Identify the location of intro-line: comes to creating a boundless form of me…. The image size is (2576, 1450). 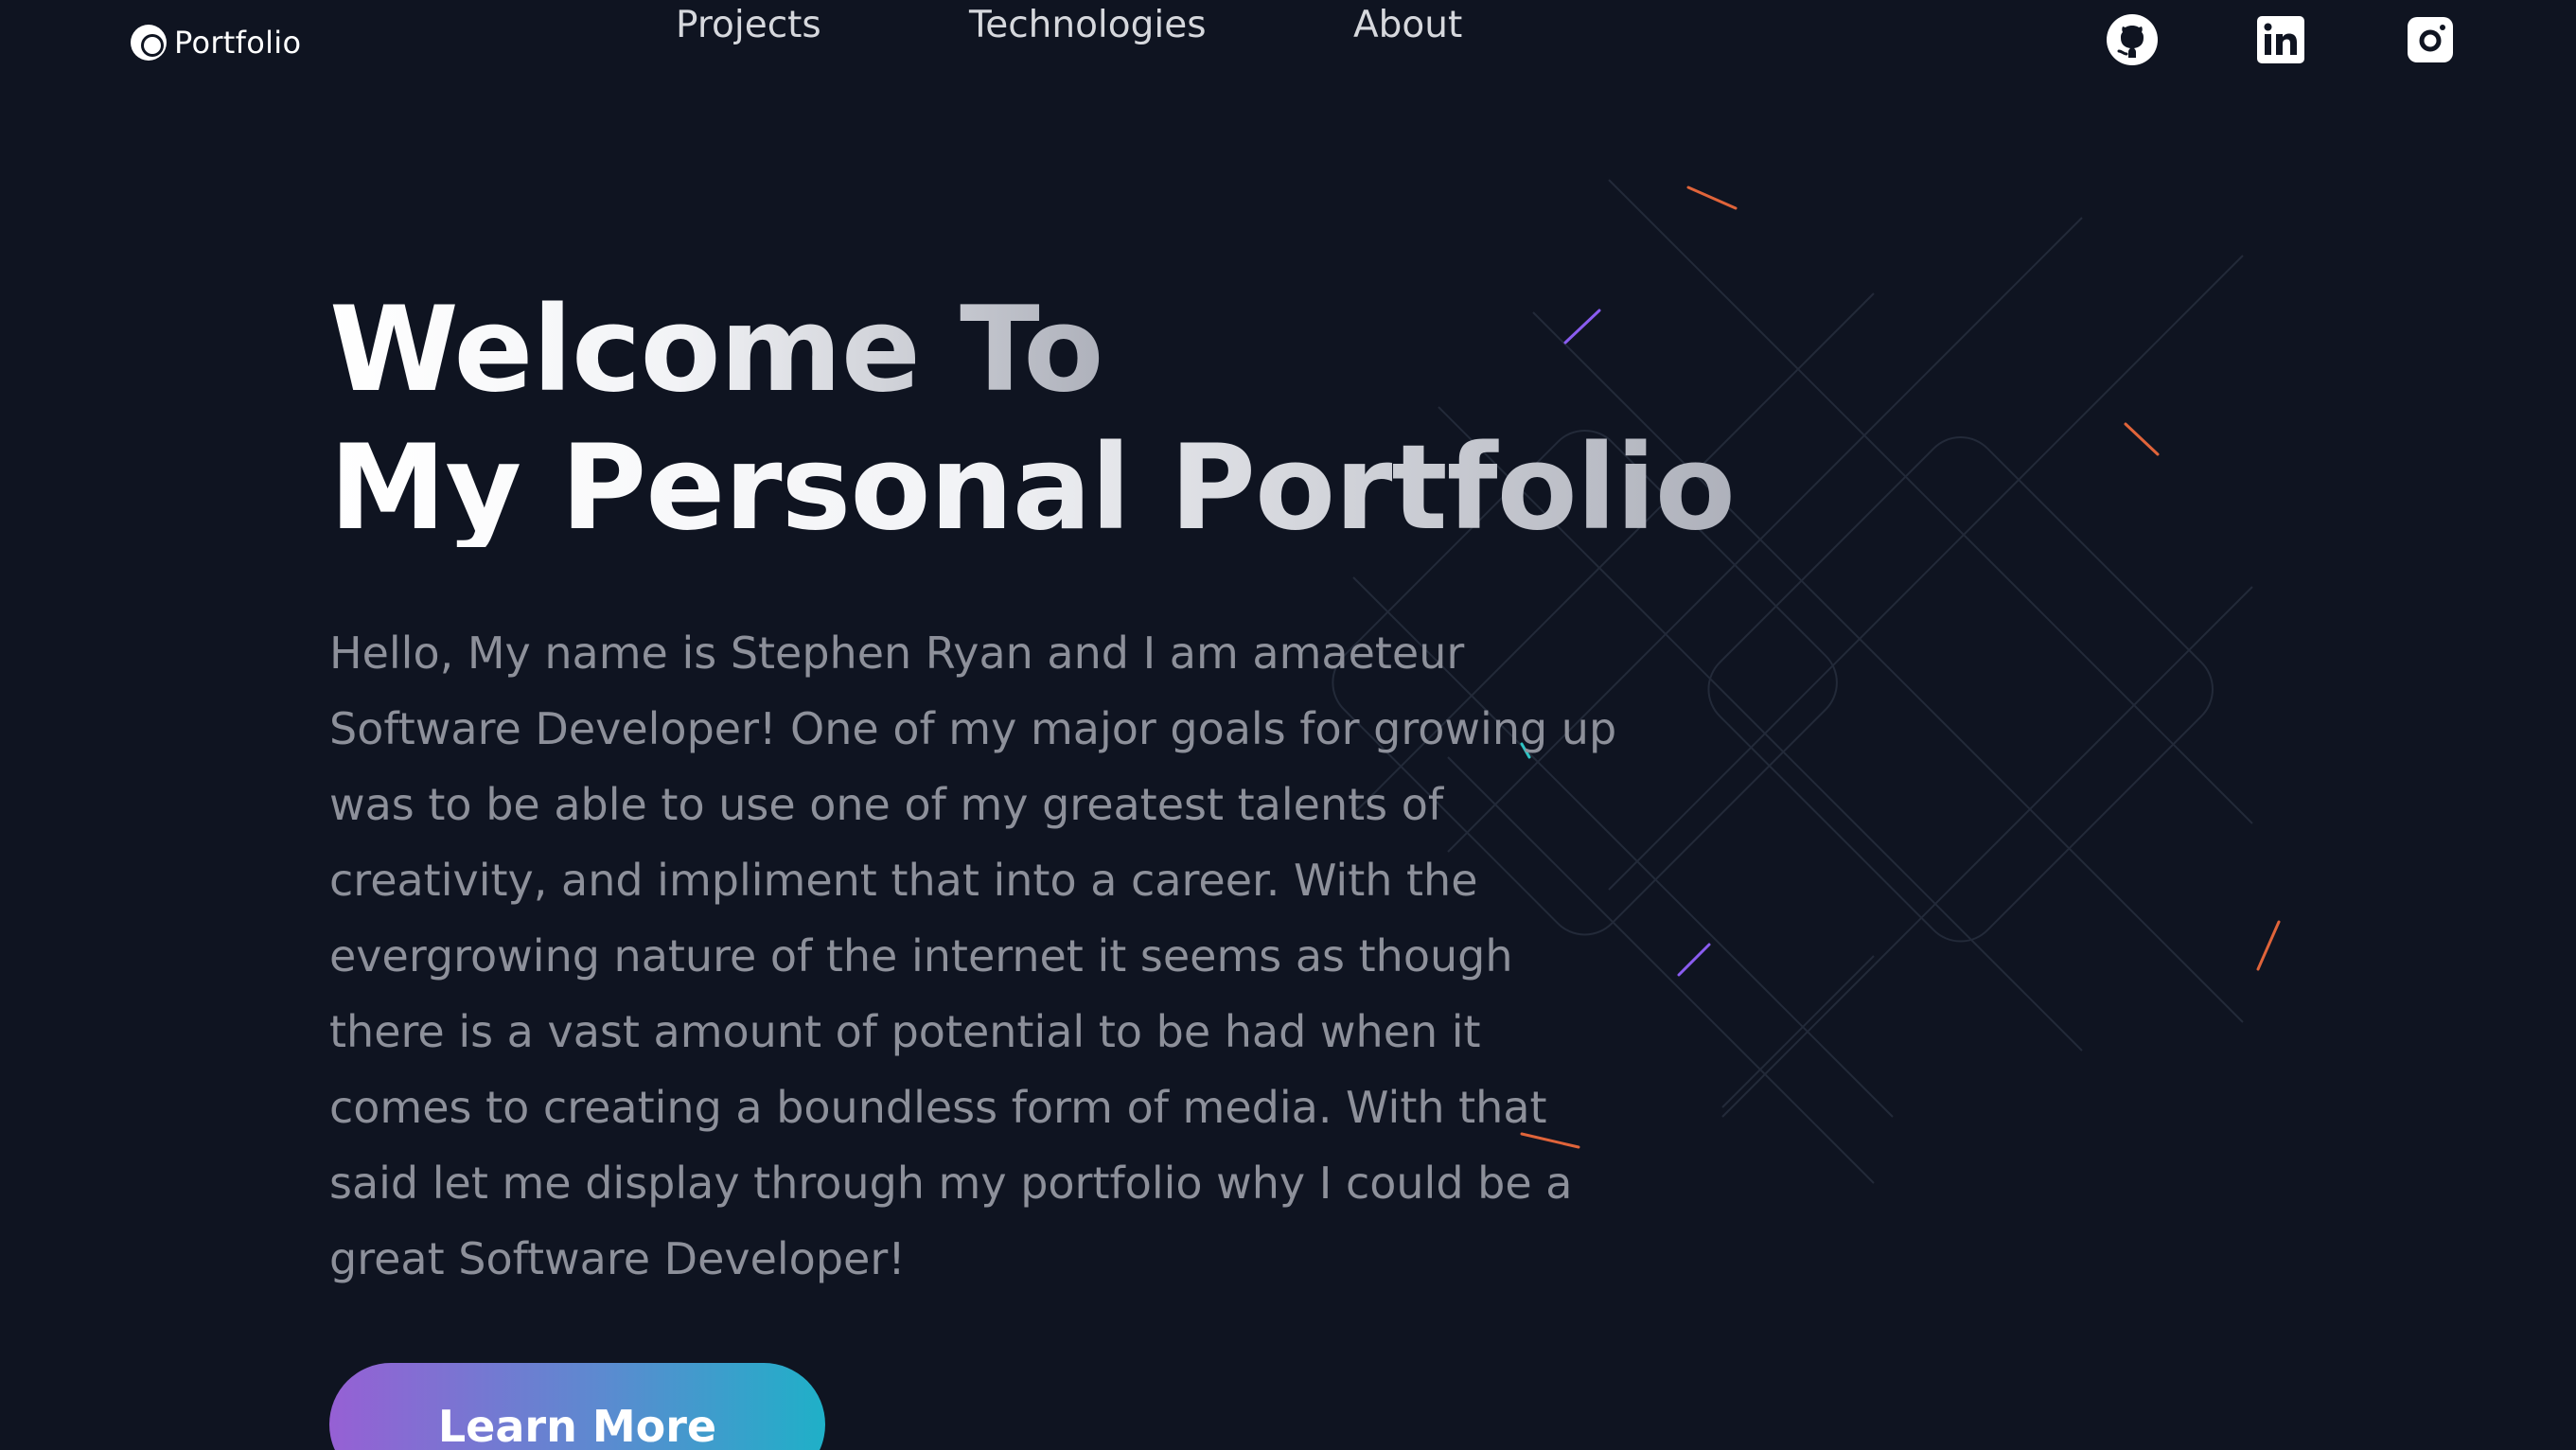
(938, 1107).